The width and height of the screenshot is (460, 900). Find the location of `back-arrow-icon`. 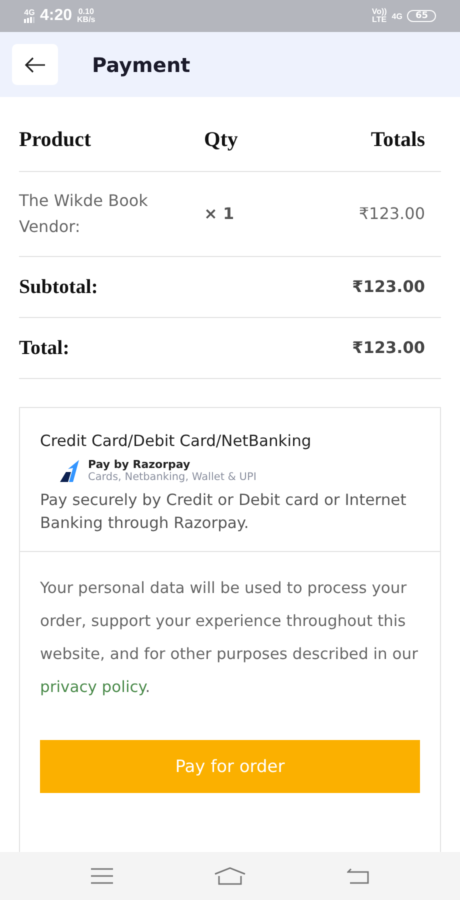

back-arrow-icon is located at coordinates (35, 64).